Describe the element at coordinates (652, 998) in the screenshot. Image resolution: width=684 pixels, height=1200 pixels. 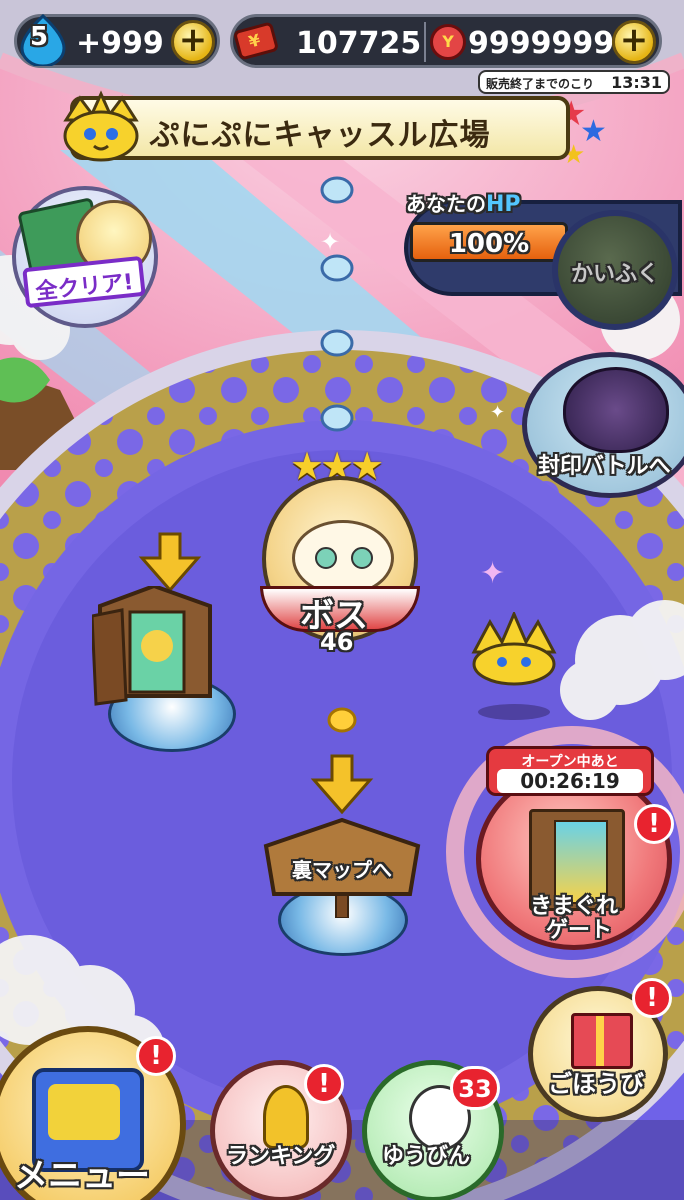
I see `reward-alert-badge: !` at that location.